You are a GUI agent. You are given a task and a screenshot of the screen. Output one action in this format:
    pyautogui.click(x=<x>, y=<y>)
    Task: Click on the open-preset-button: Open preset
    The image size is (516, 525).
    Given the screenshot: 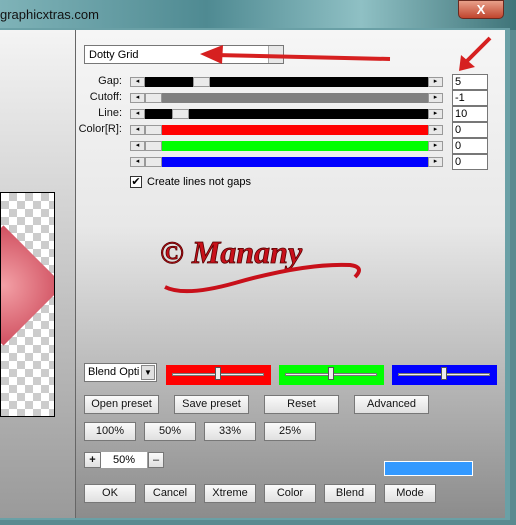 What is the action you would take?
    pyautogui.click(x=121, y=404)
    